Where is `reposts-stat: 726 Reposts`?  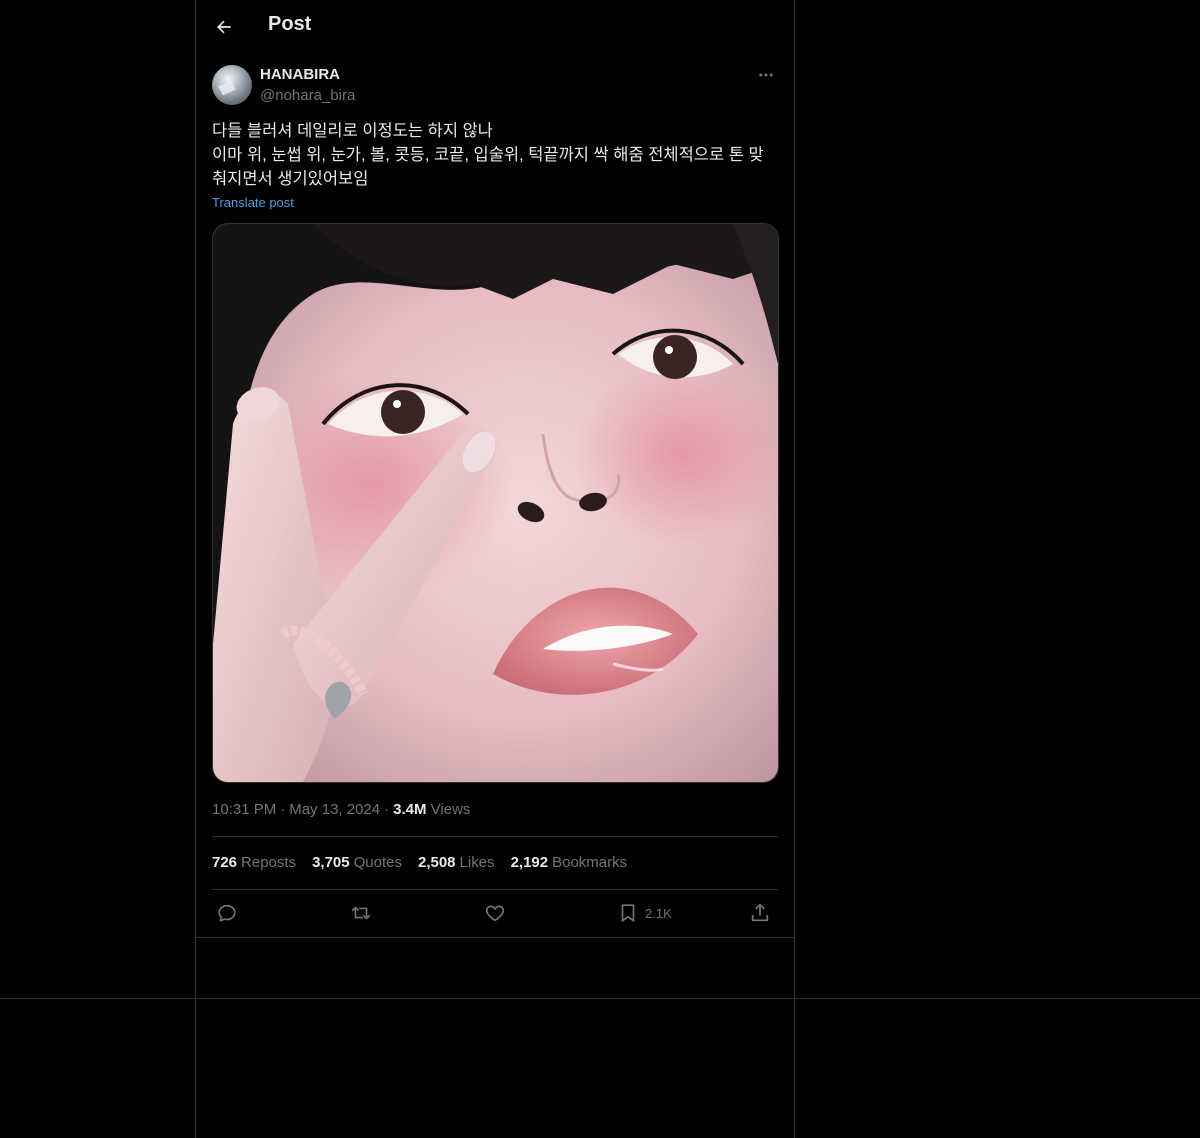
reposts-stat: 726 Reposts is located at coordinates (254, 862).